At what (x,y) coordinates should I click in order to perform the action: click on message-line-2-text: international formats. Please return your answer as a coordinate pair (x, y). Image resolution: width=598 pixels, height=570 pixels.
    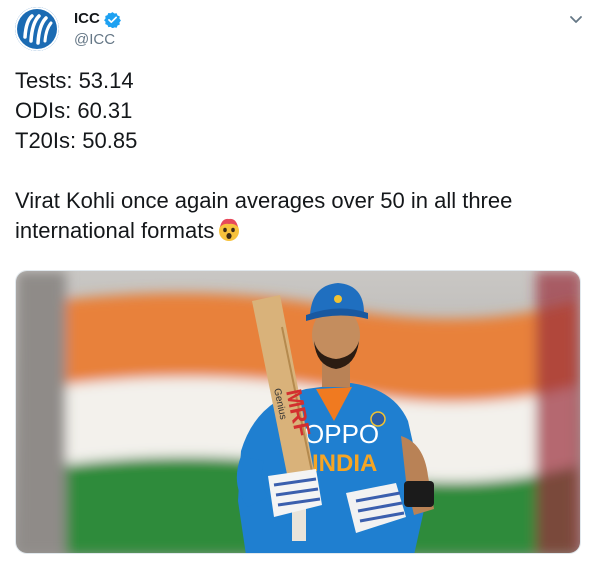
    Looking at the image, I should click on (115, 230).